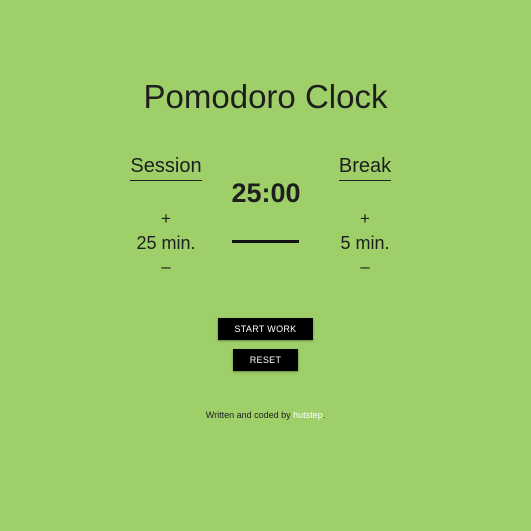 The width and height of the screenshot is (531, 531). Describe the element at coordinates (249, 415) in the screenshot. I see `footer-text: Written and coded by` at that location.